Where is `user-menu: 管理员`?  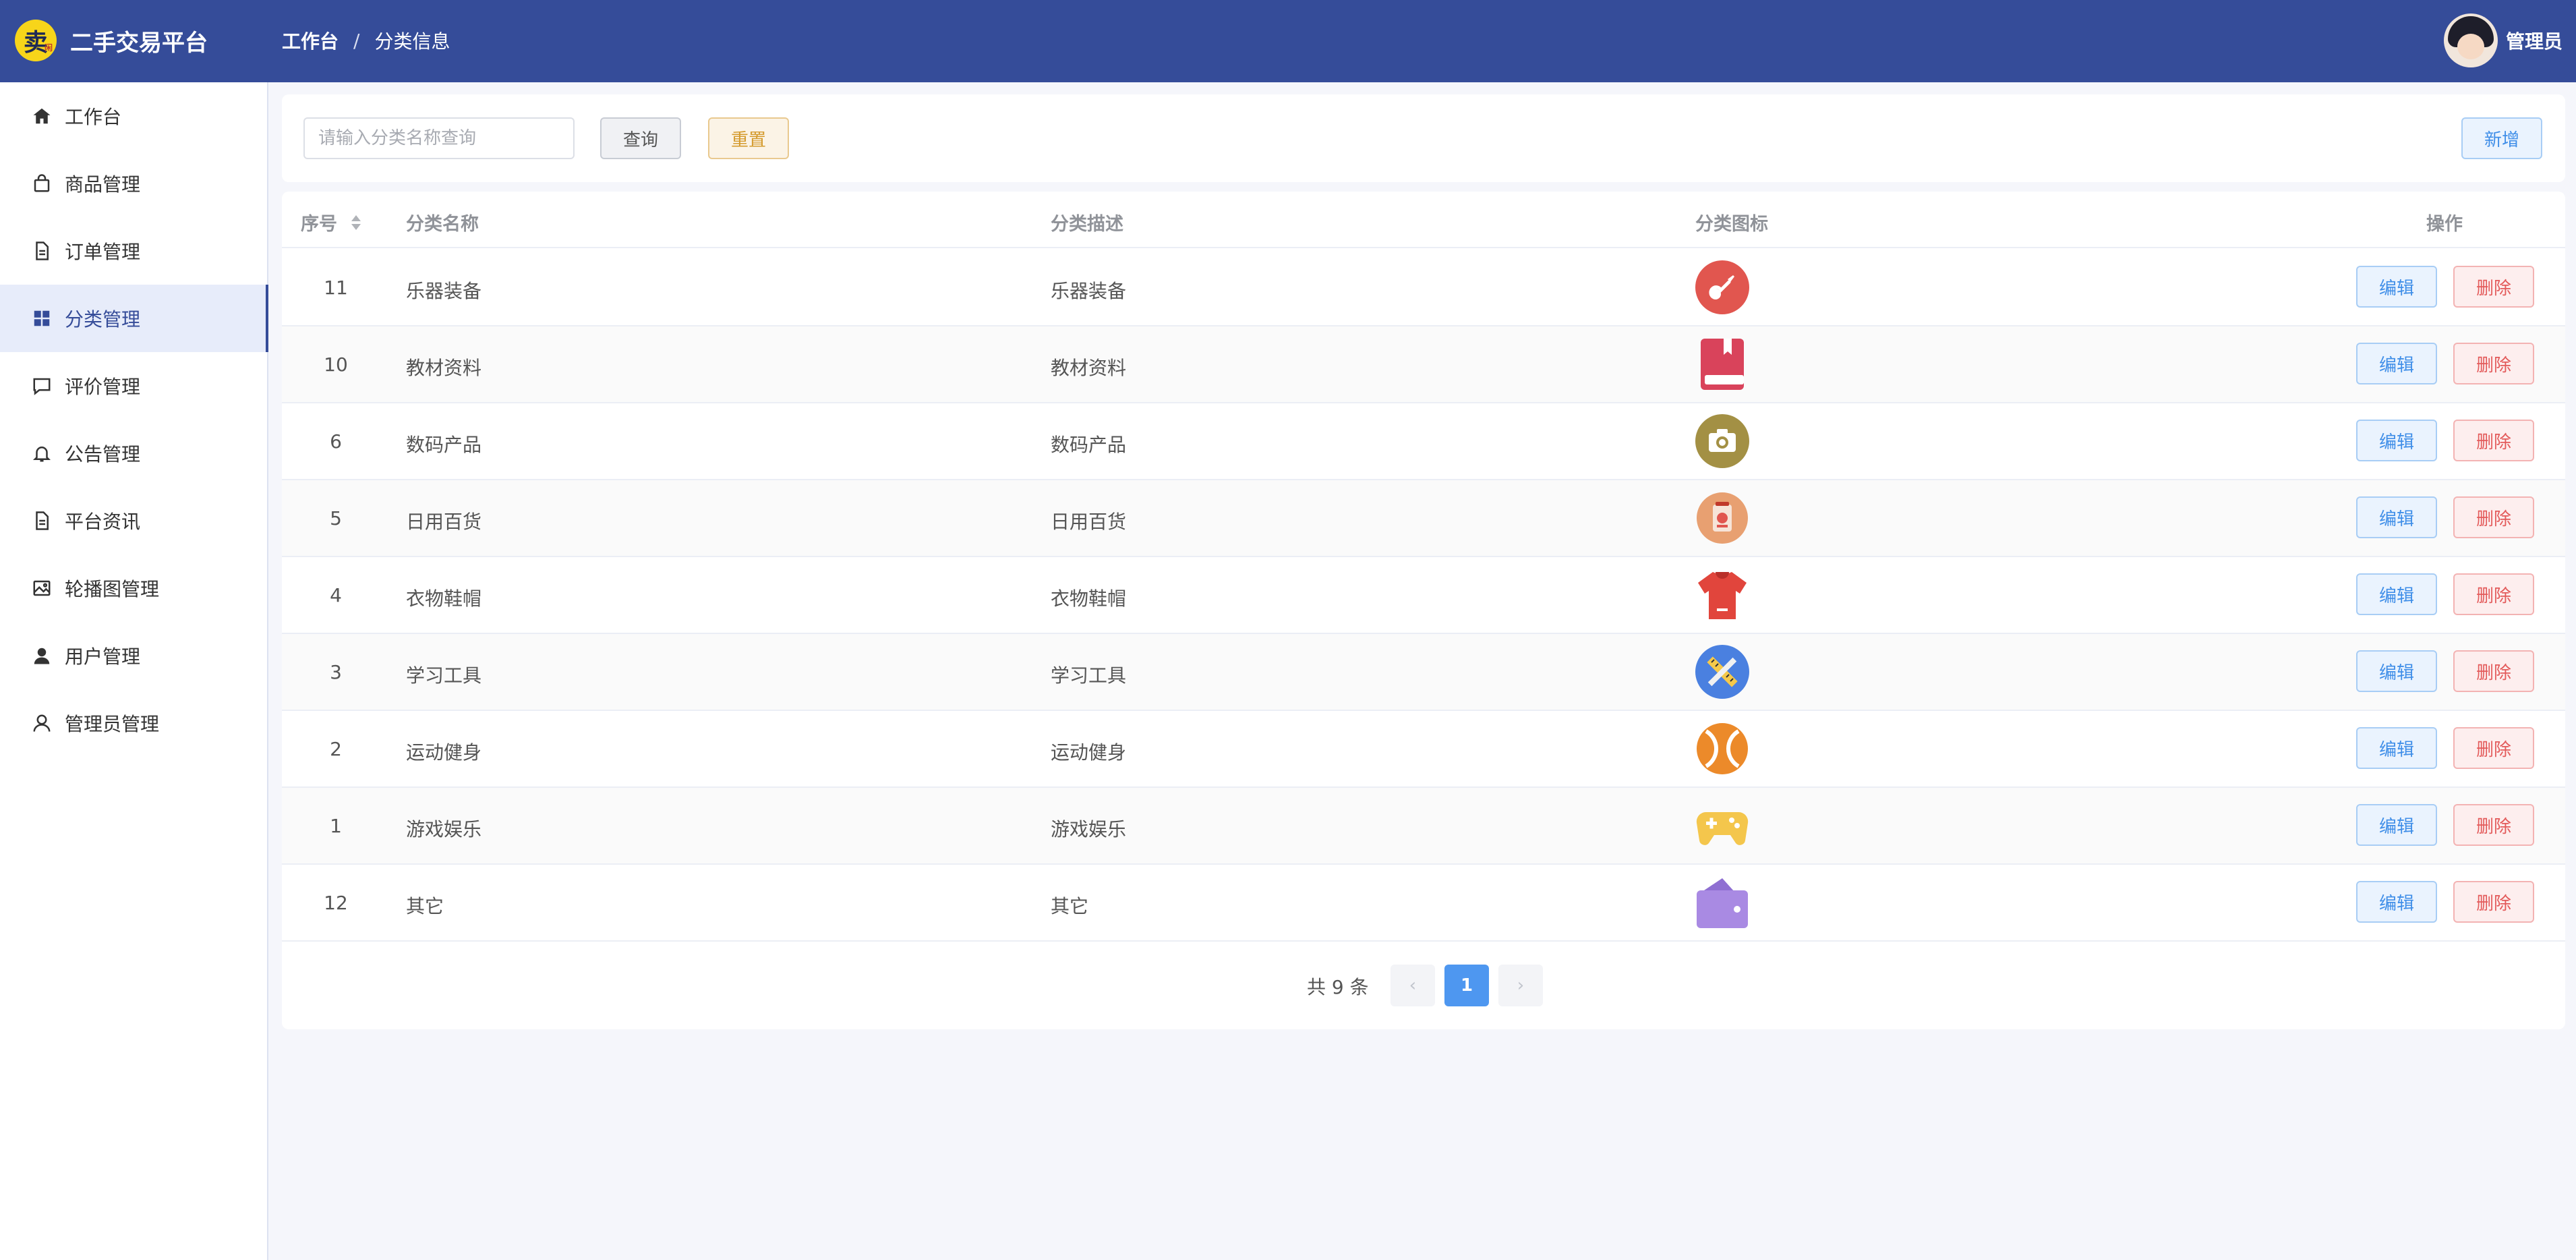
user-menu: 管理员 is located at coordinates (2503, 40).